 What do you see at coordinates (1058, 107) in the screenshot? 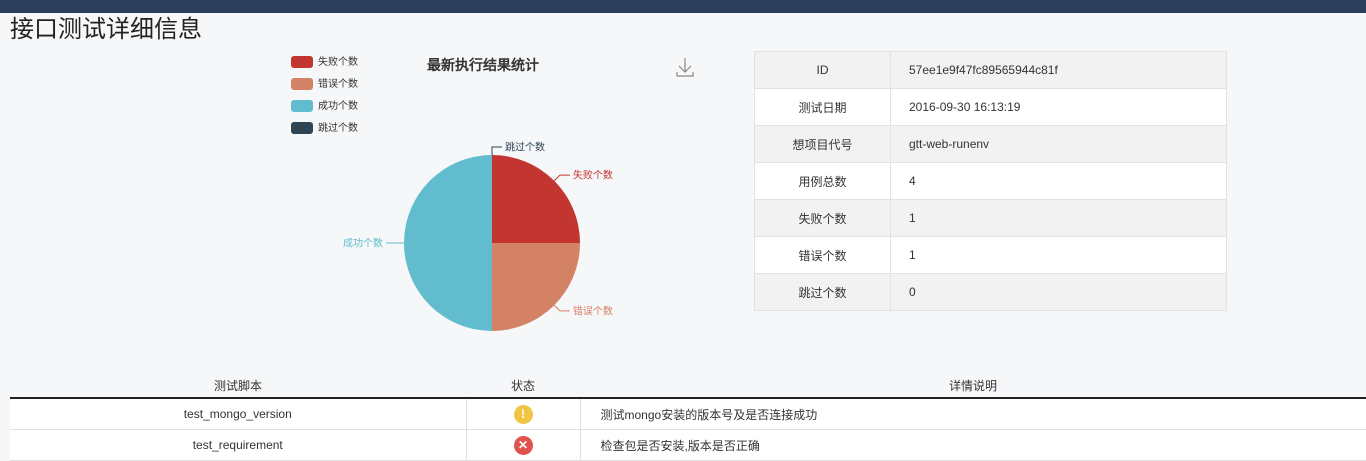
I see `info-value: 2016-09-30 16:13:19` at bounding box center [1058, 107].